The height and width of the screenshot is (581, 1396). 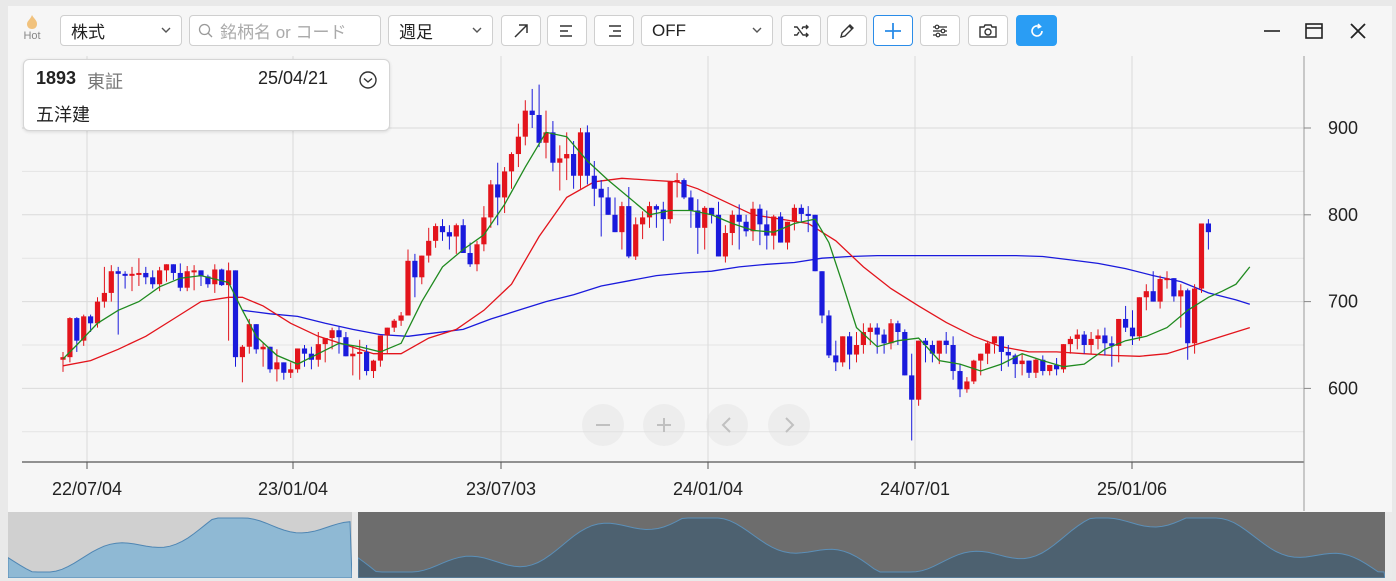 I want to click on trendline-button, so click(x=521, y=30).